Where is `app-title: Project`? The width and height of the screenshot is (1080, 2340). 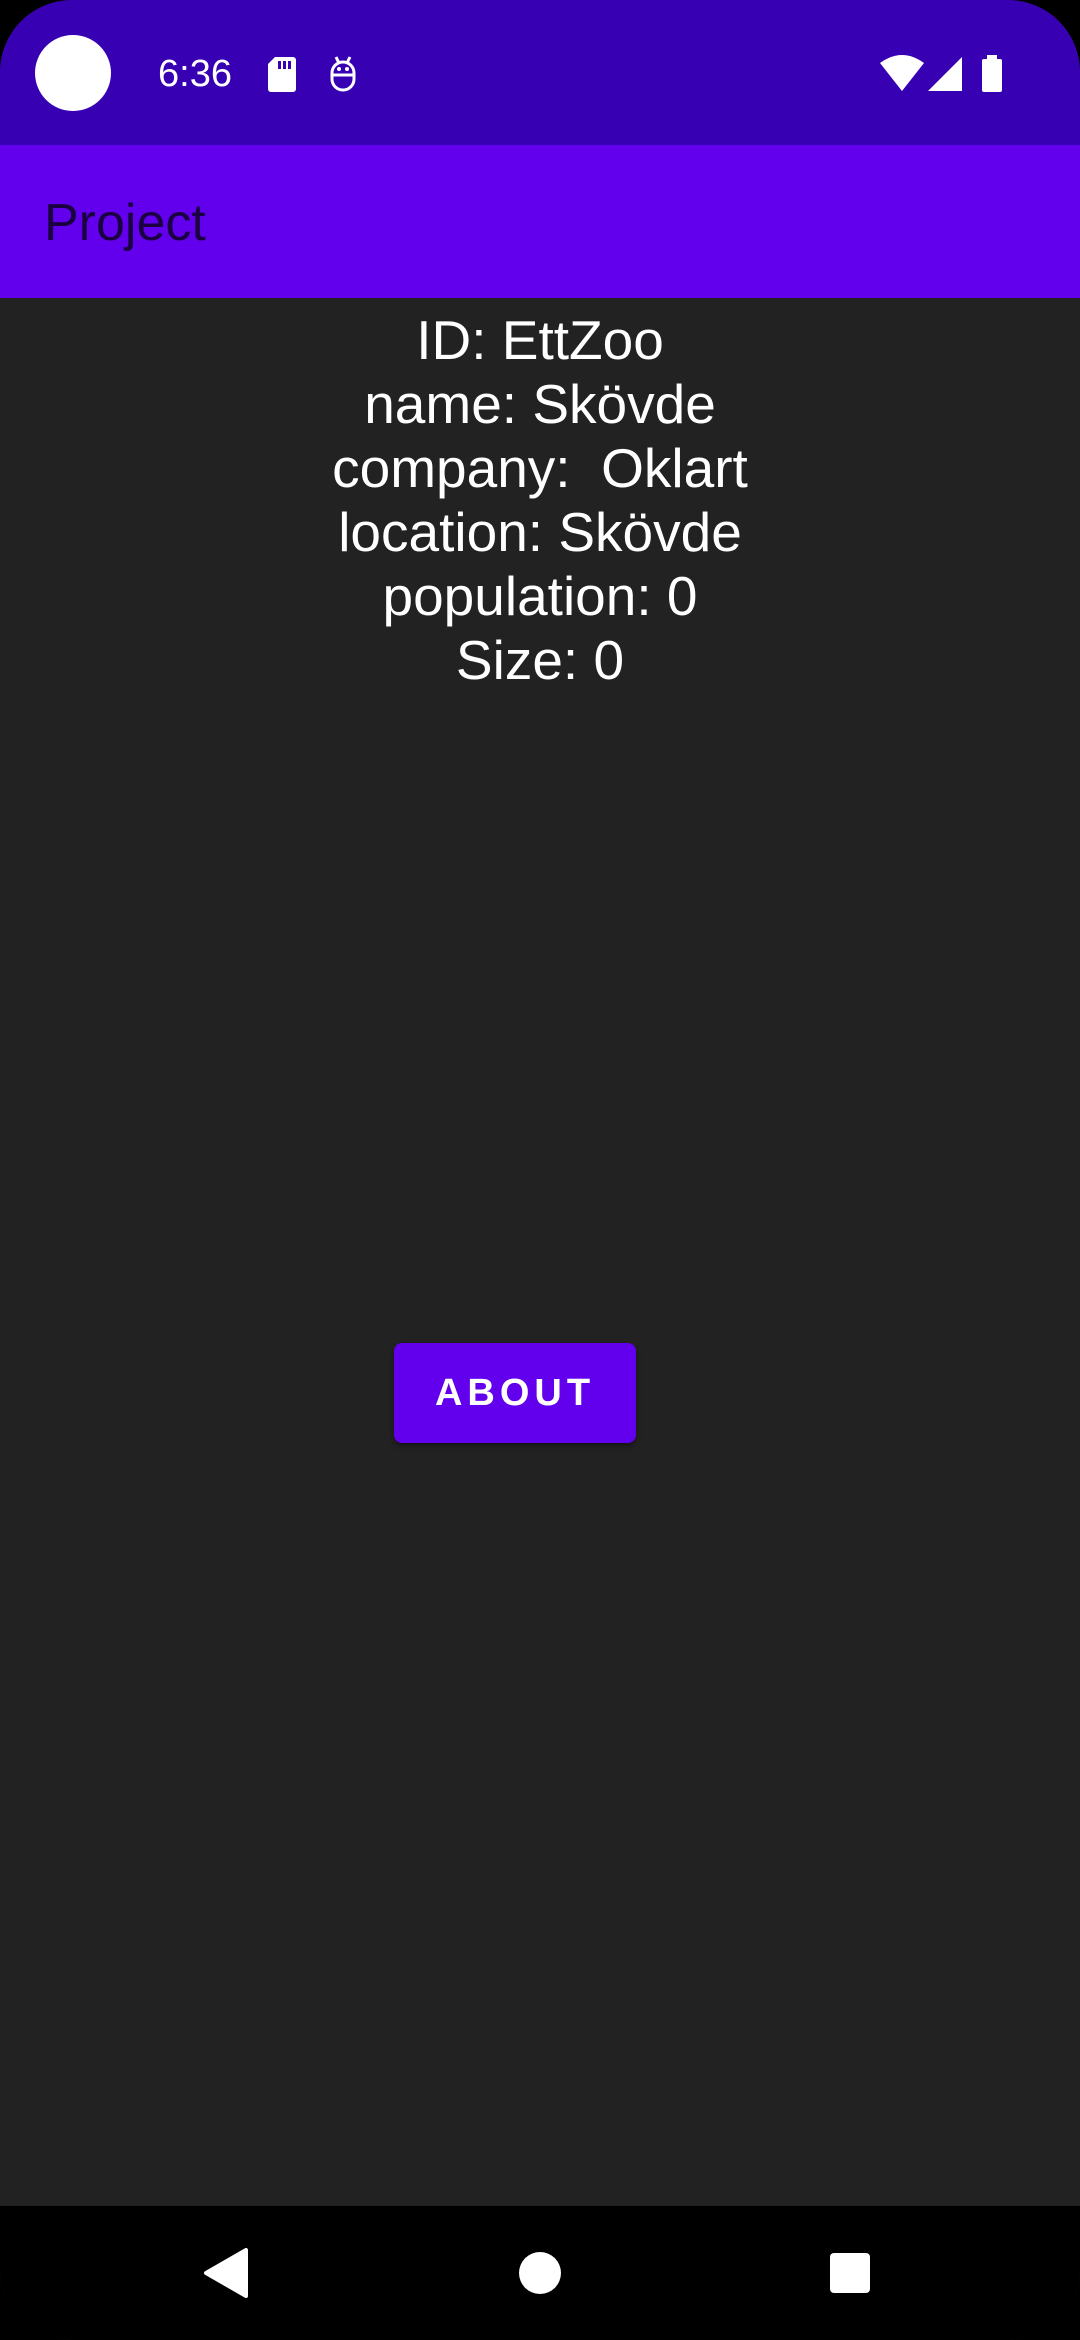 app-title: Project is located at coordinates (125, 223).